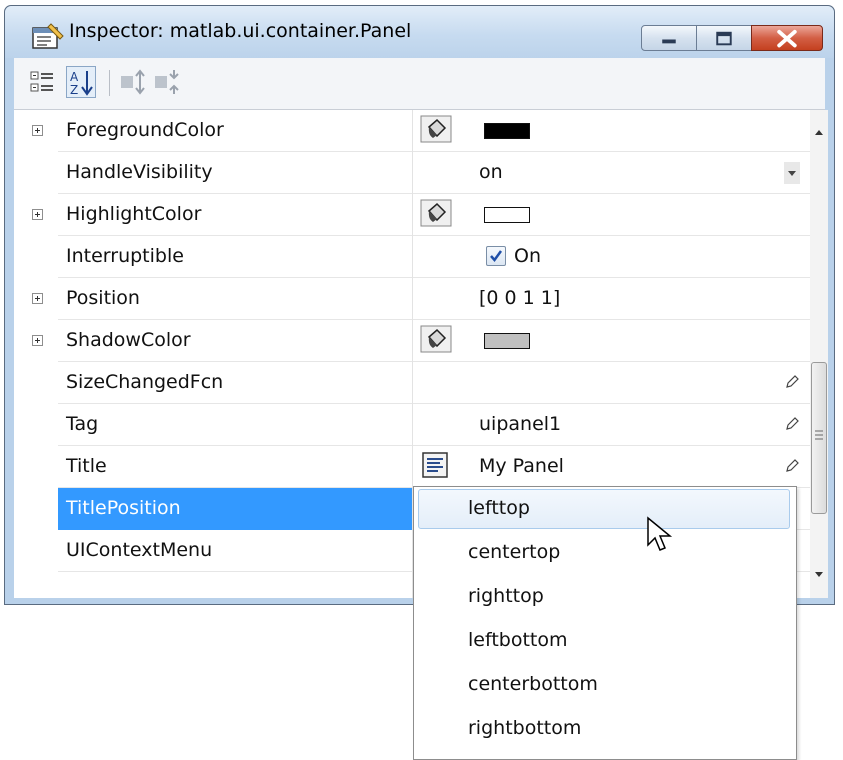 The height and width of the screenshot is (760, 843). I want to click on maximize-icon, so click(724, 38).